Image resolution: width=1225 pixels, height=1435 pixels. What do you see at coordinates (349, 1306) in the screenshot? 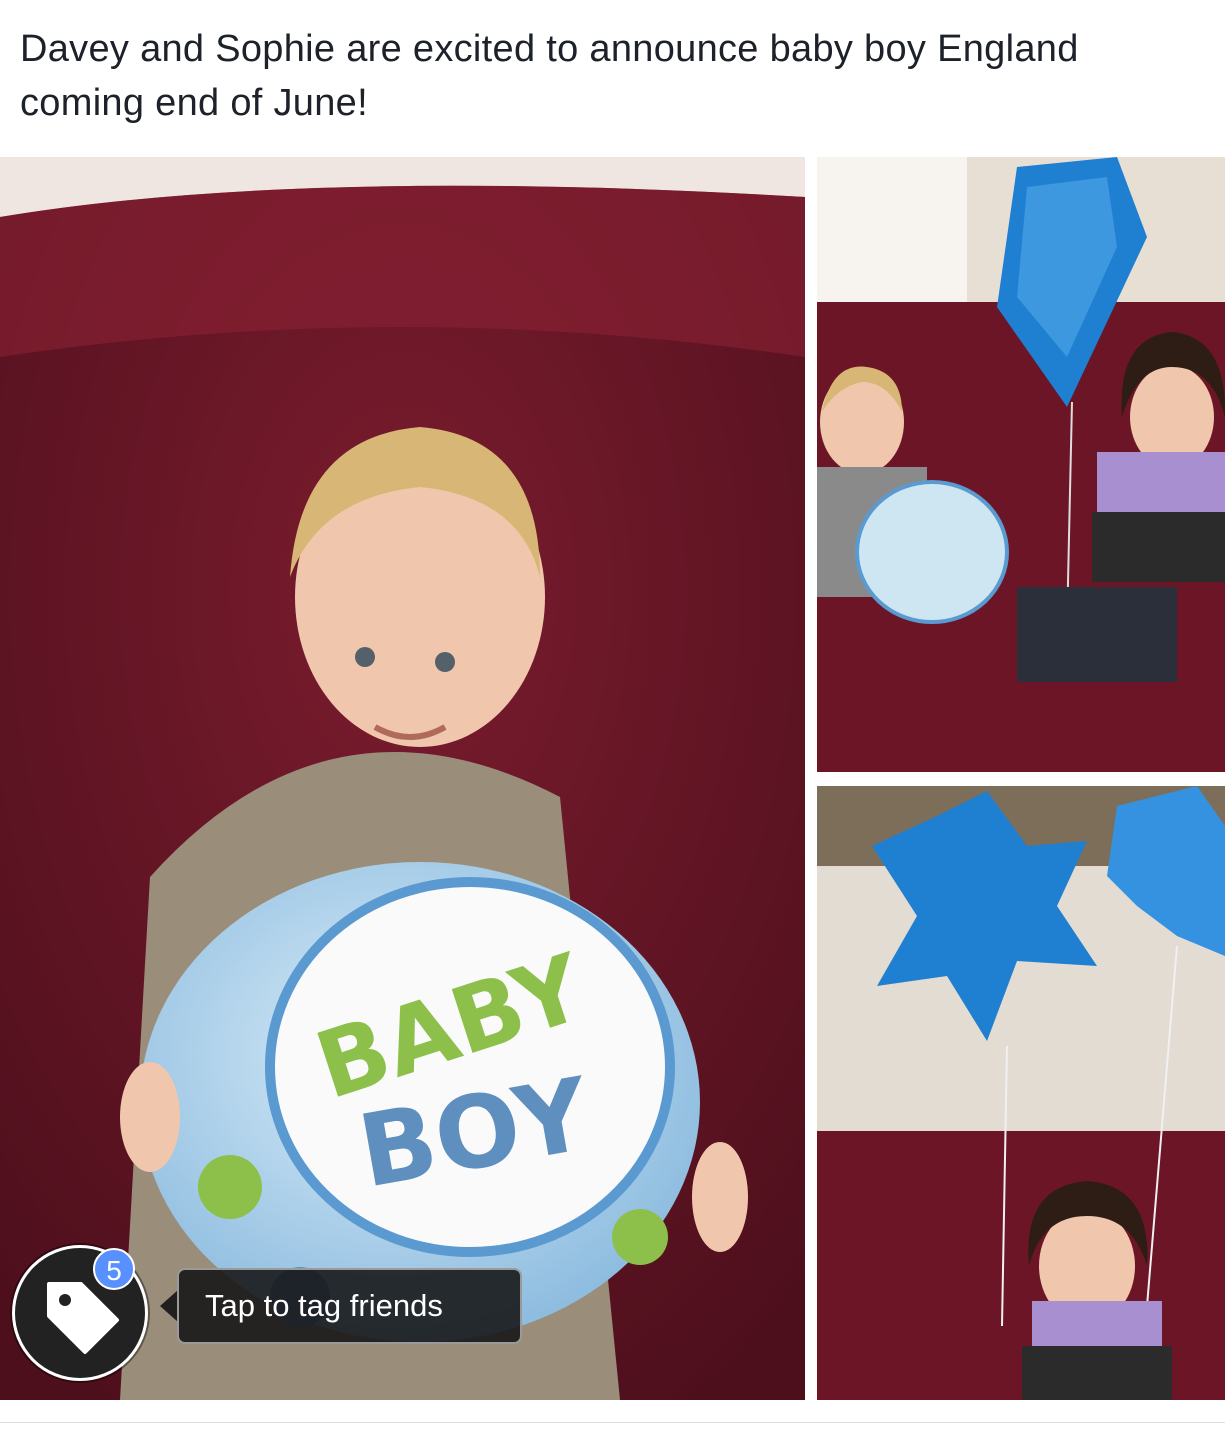
I see `tag-friends-tooltip: Tap to tag friends` at bounding box center [349, 1306].